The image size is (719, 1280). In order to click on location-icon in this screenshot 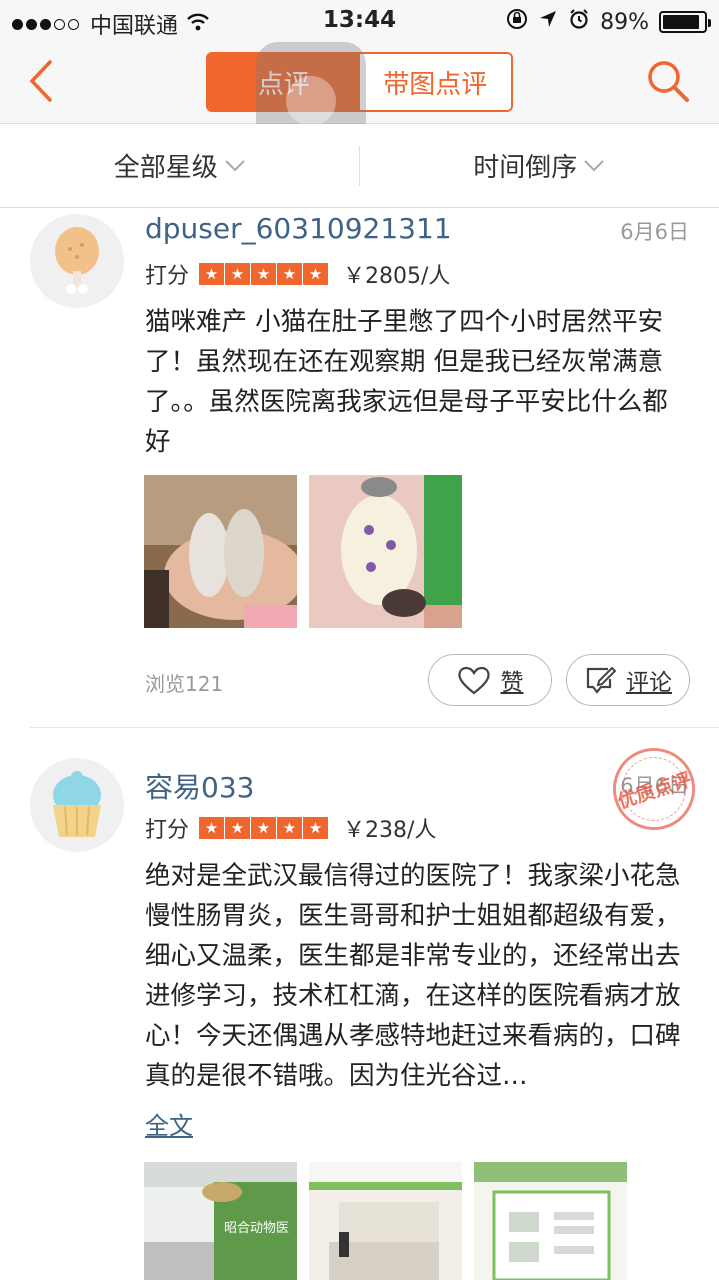, I will do `click(548, 22)`.